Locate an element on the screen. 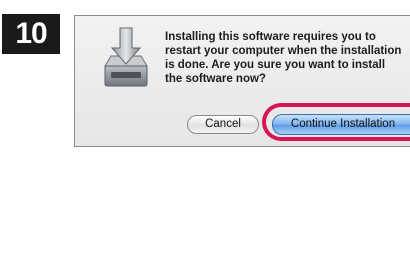 The width and height of the screenshot is (410, 265). step-number-badge: 10 is located at coordinates (31, 34).